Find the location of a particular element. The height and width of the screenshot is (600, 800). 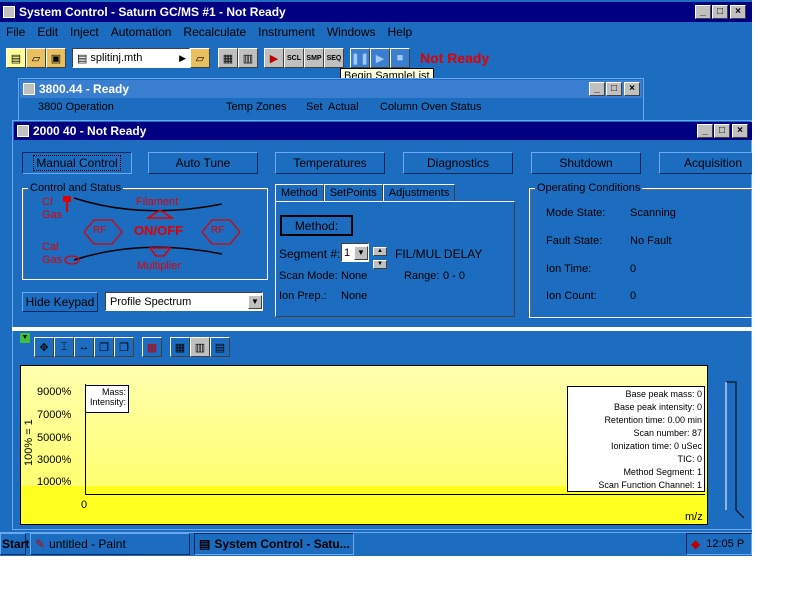

begin-icon: ▶ is located at coordinates (274, 58).